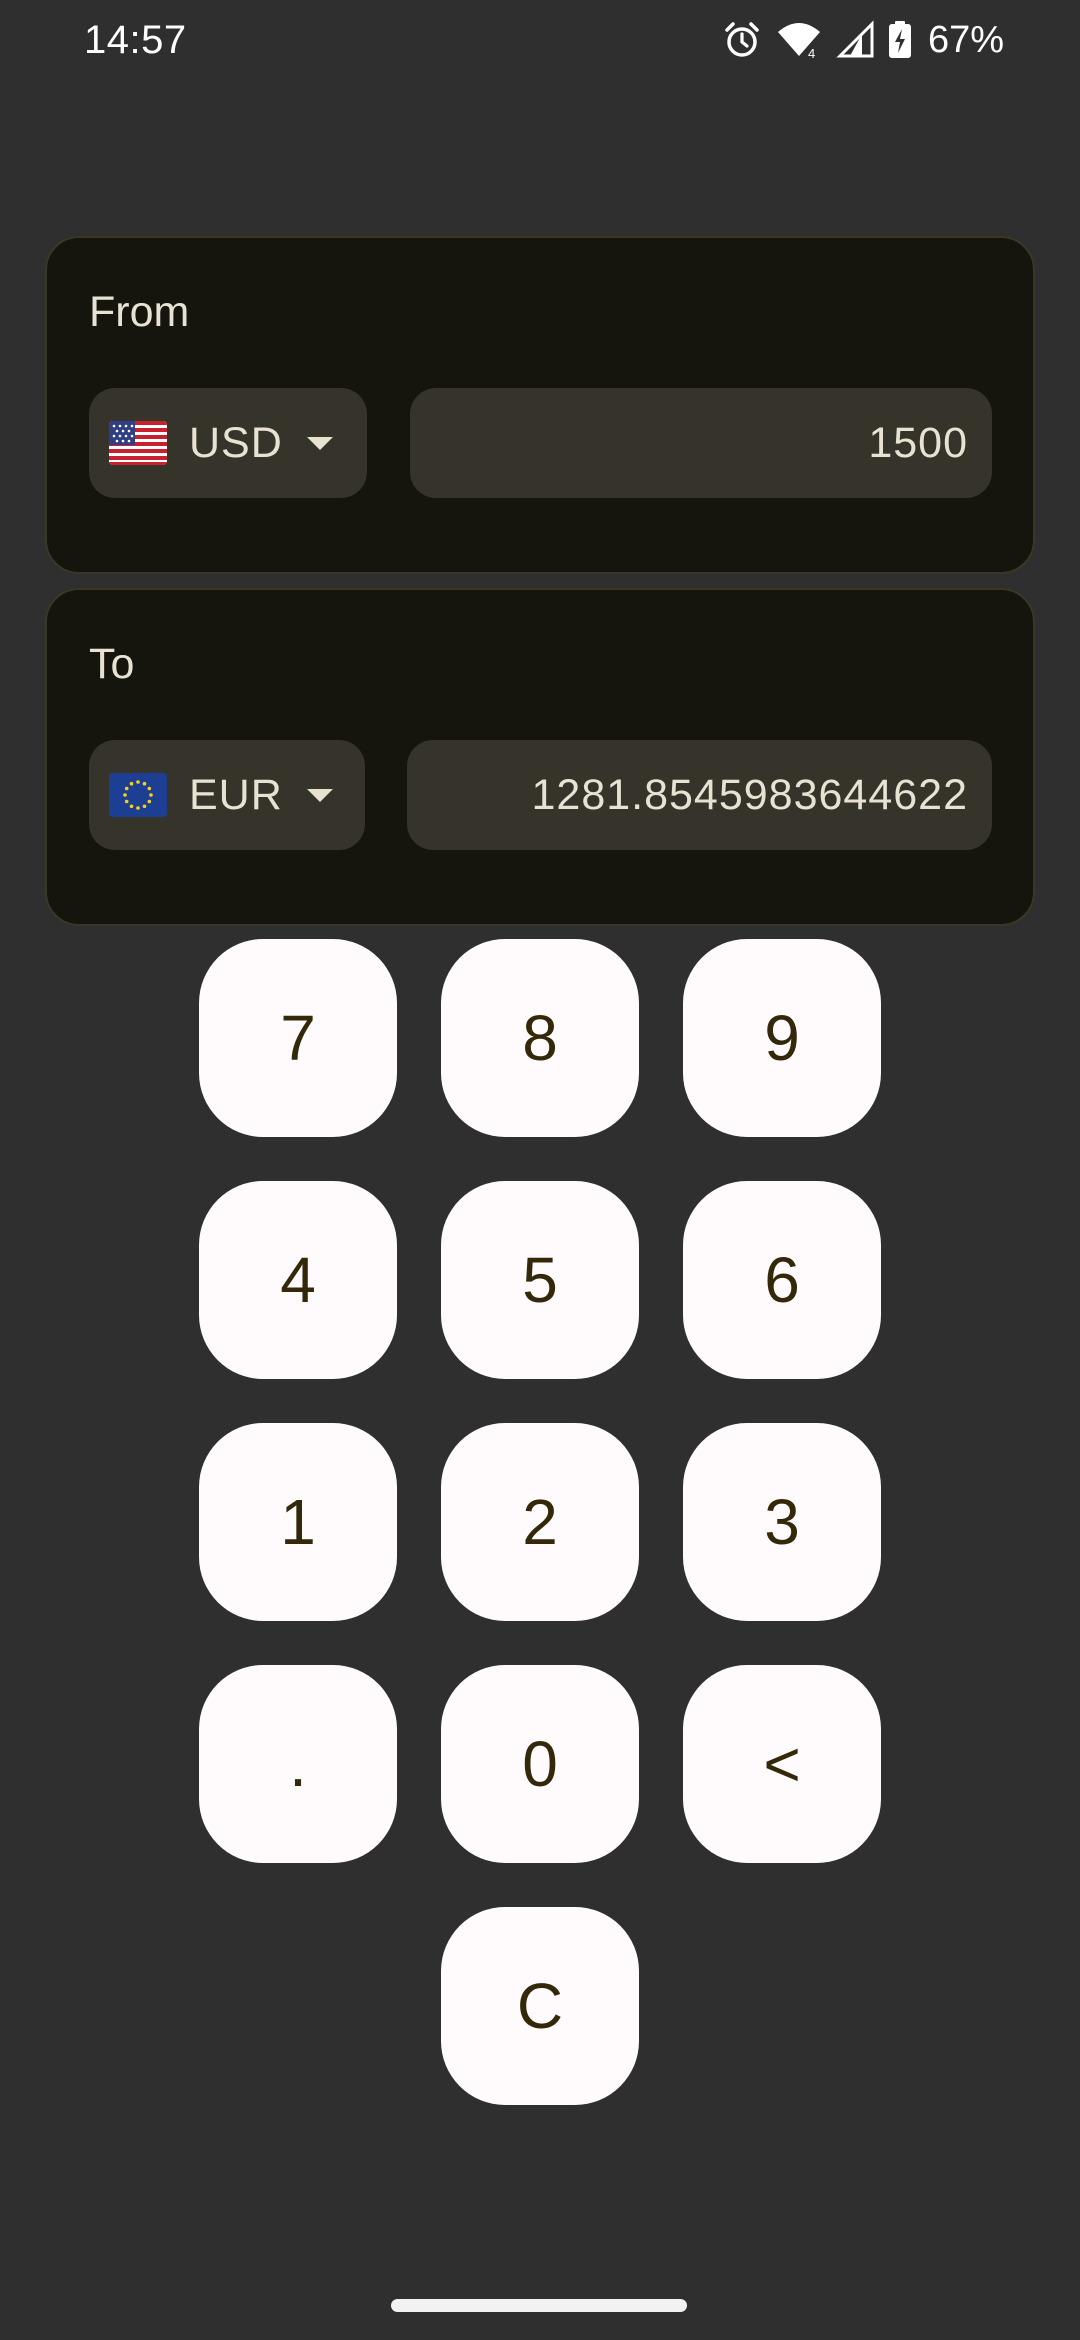  What do you see at coordinates (138, 443) in the screenshot?
I see `us-flag-icon` at bounding box center [138, 443].